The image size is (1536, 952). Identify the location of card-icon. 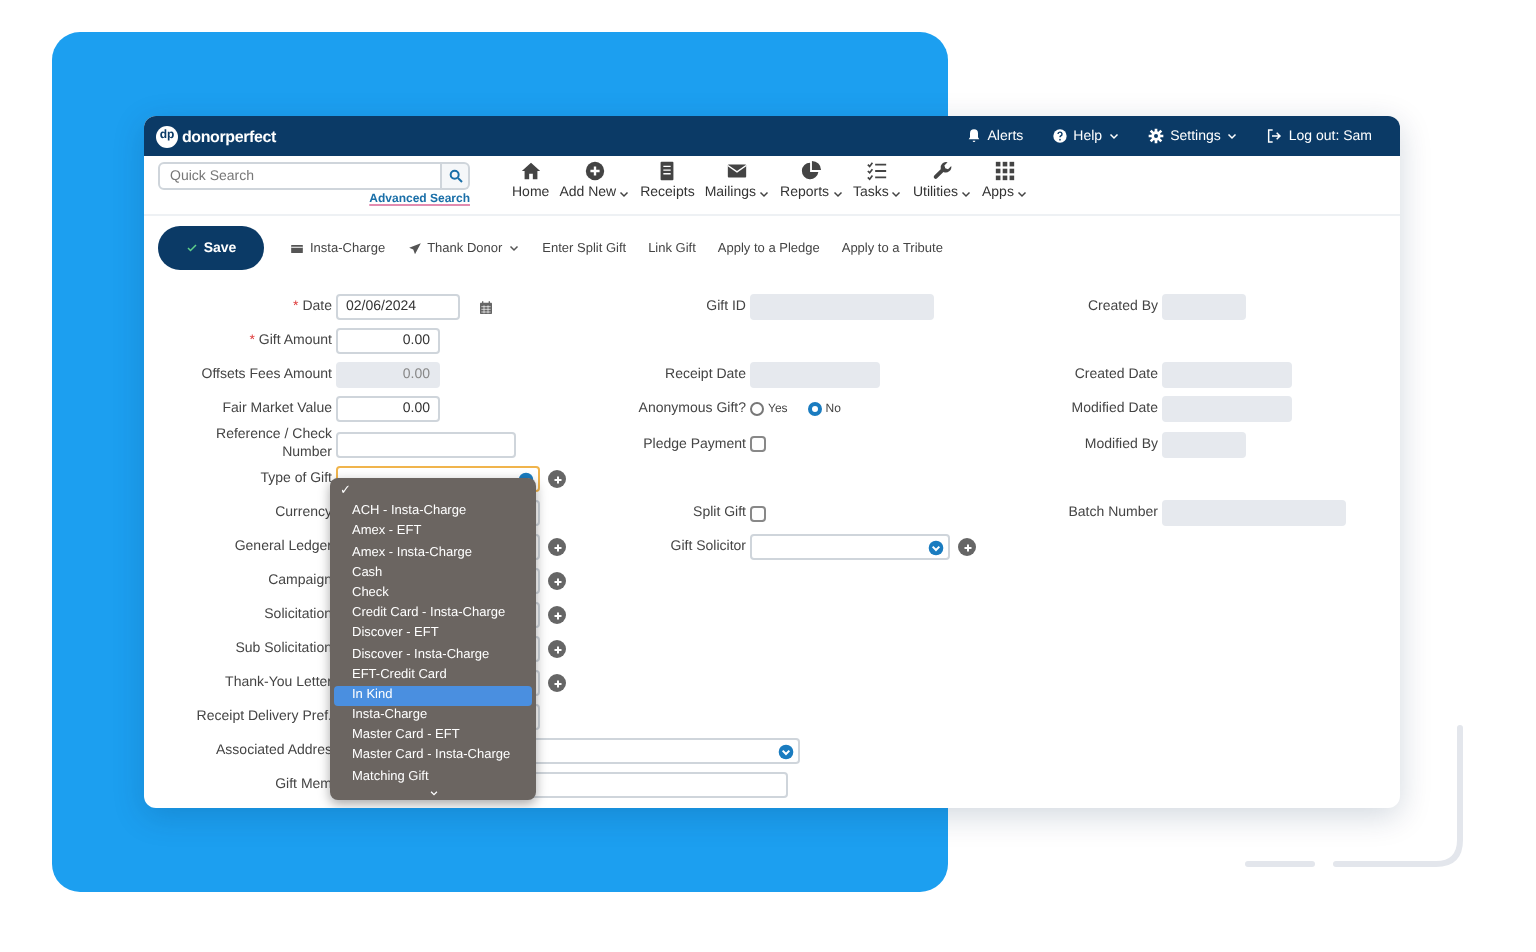
(297, 248).